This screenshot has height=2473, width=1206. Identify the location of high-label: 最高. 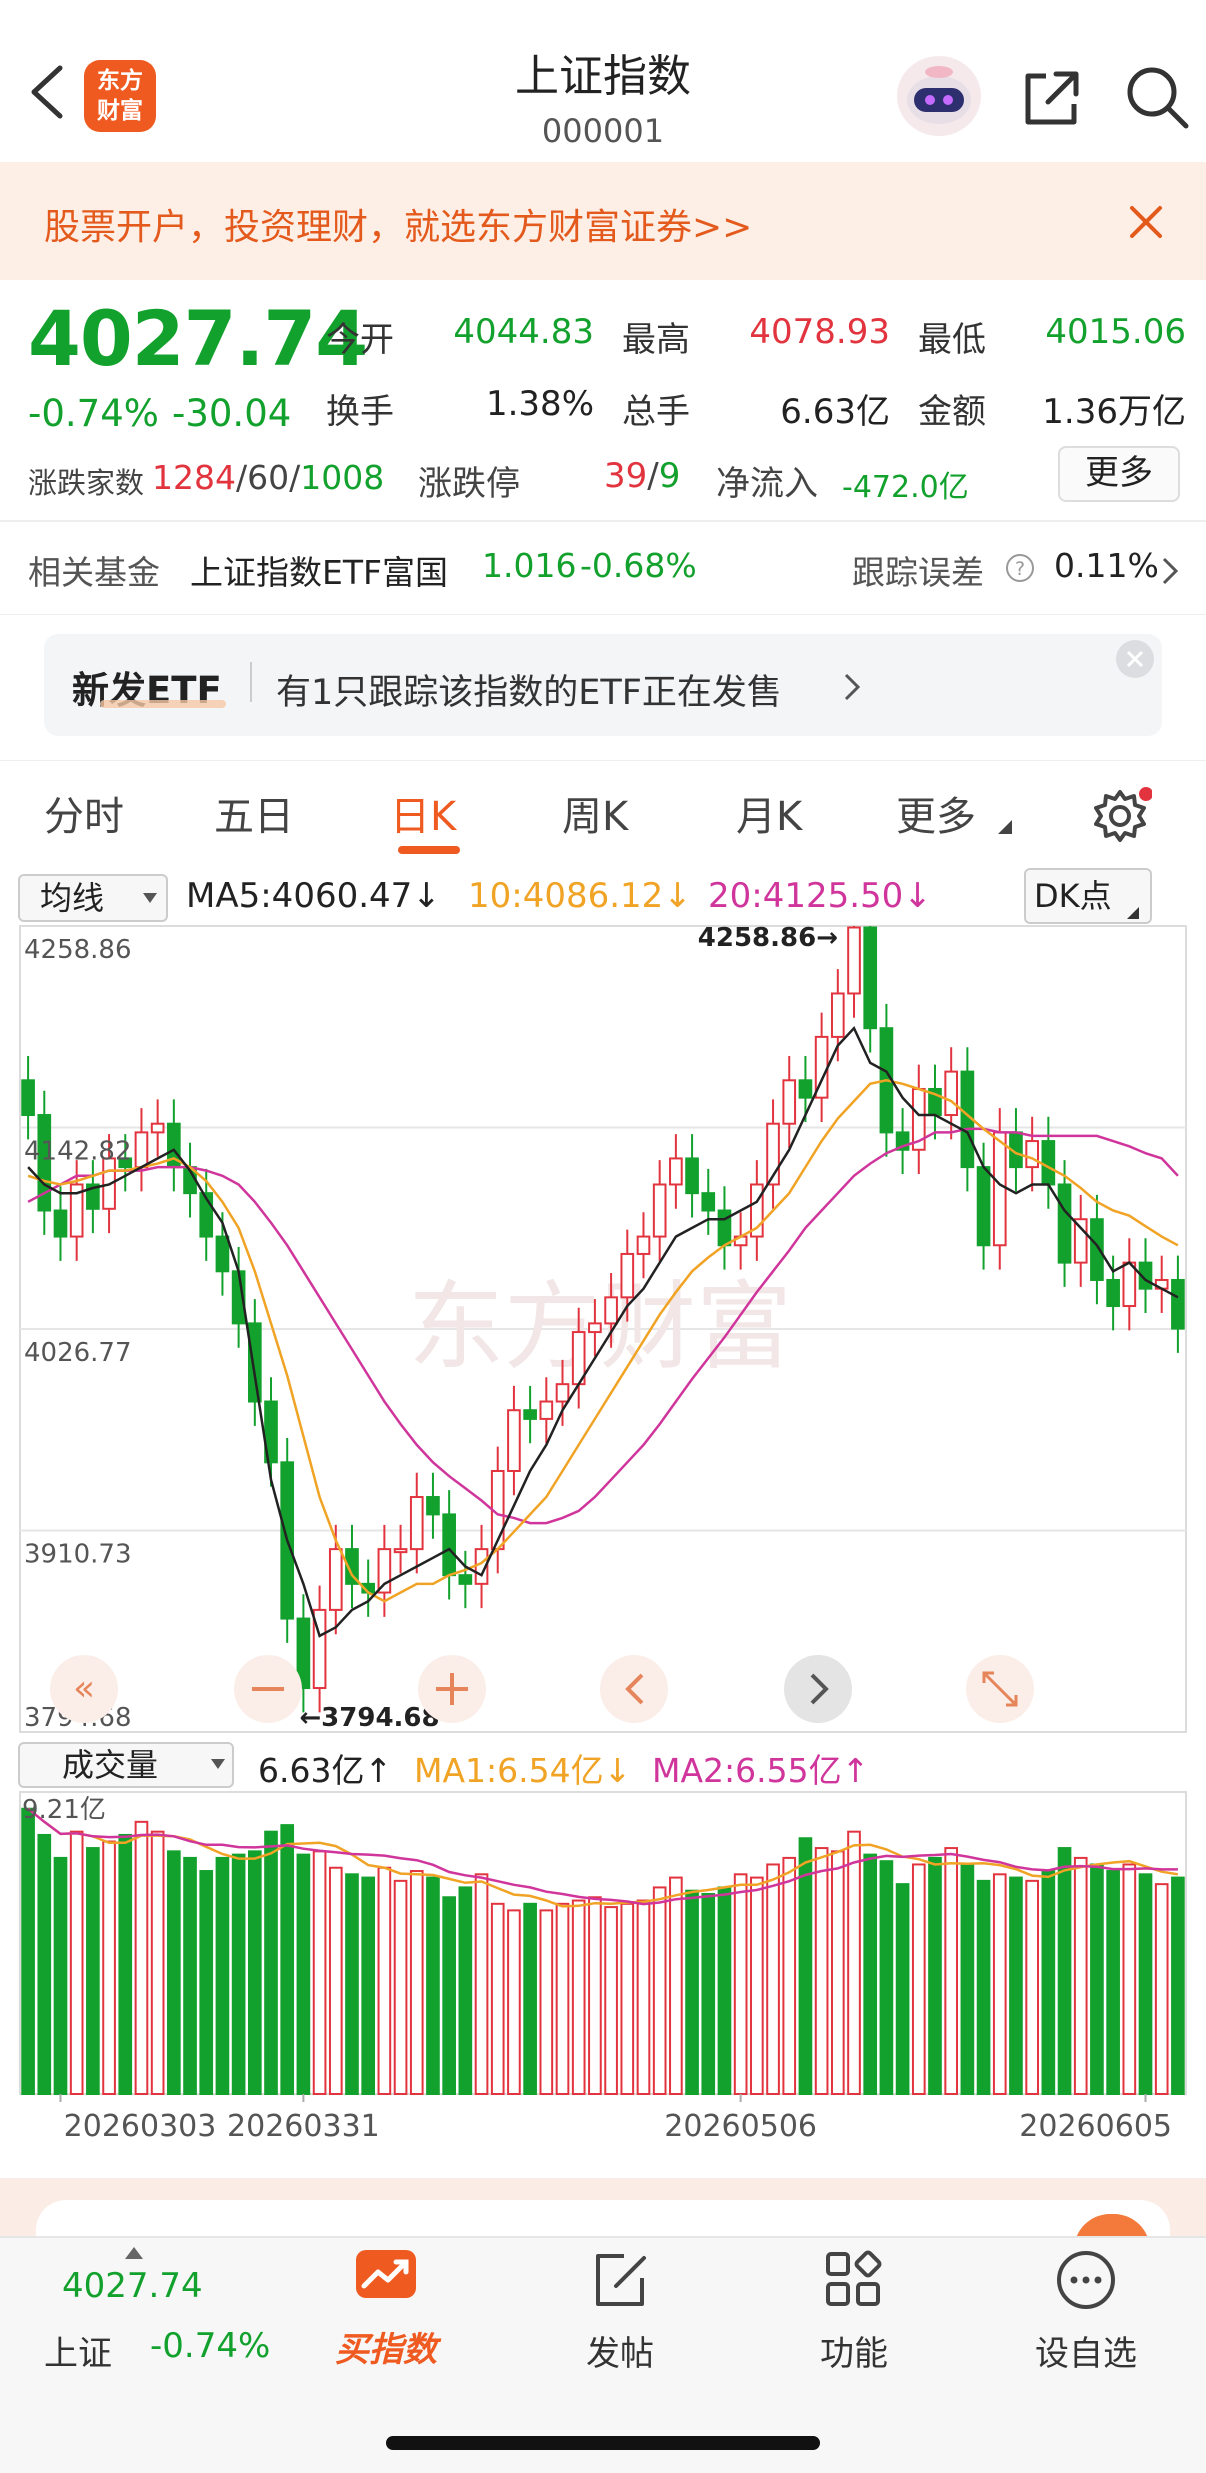
(656, 340).